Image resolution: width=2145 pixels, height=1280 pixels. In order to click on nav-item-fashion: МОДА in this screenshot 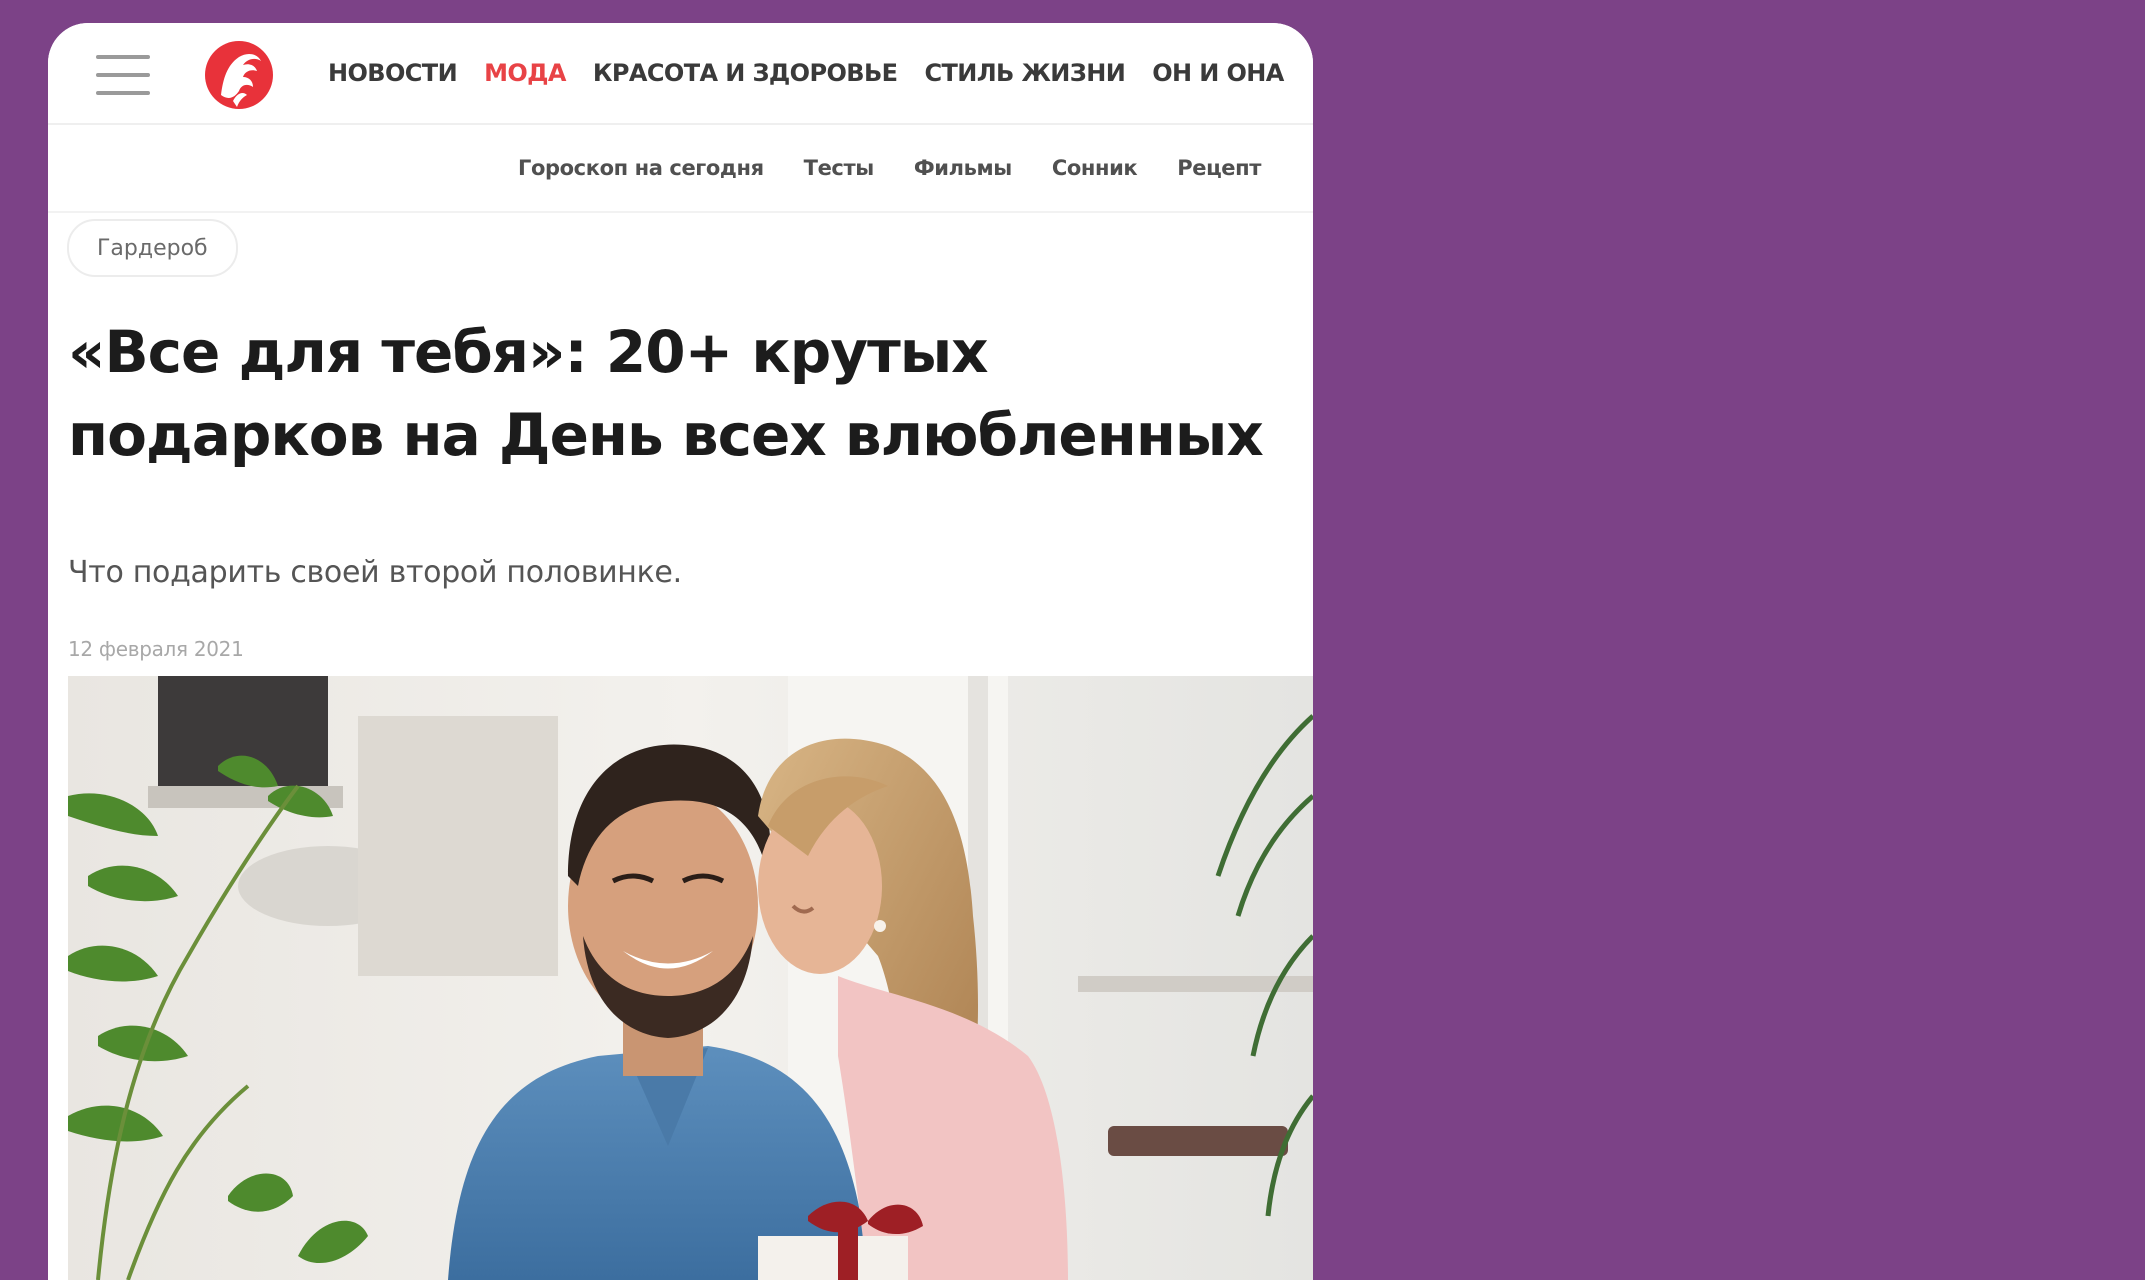, I will do `click(525, 73)`.